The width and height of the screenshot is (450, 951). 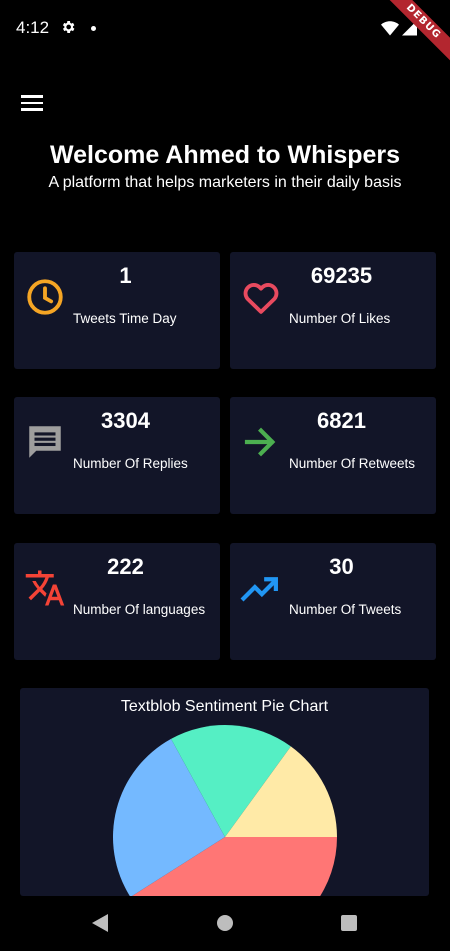 What do you see at coordinates (341, 566) in the screenshot?
I see `stat-value: 30` at bounding box center [341, 566].